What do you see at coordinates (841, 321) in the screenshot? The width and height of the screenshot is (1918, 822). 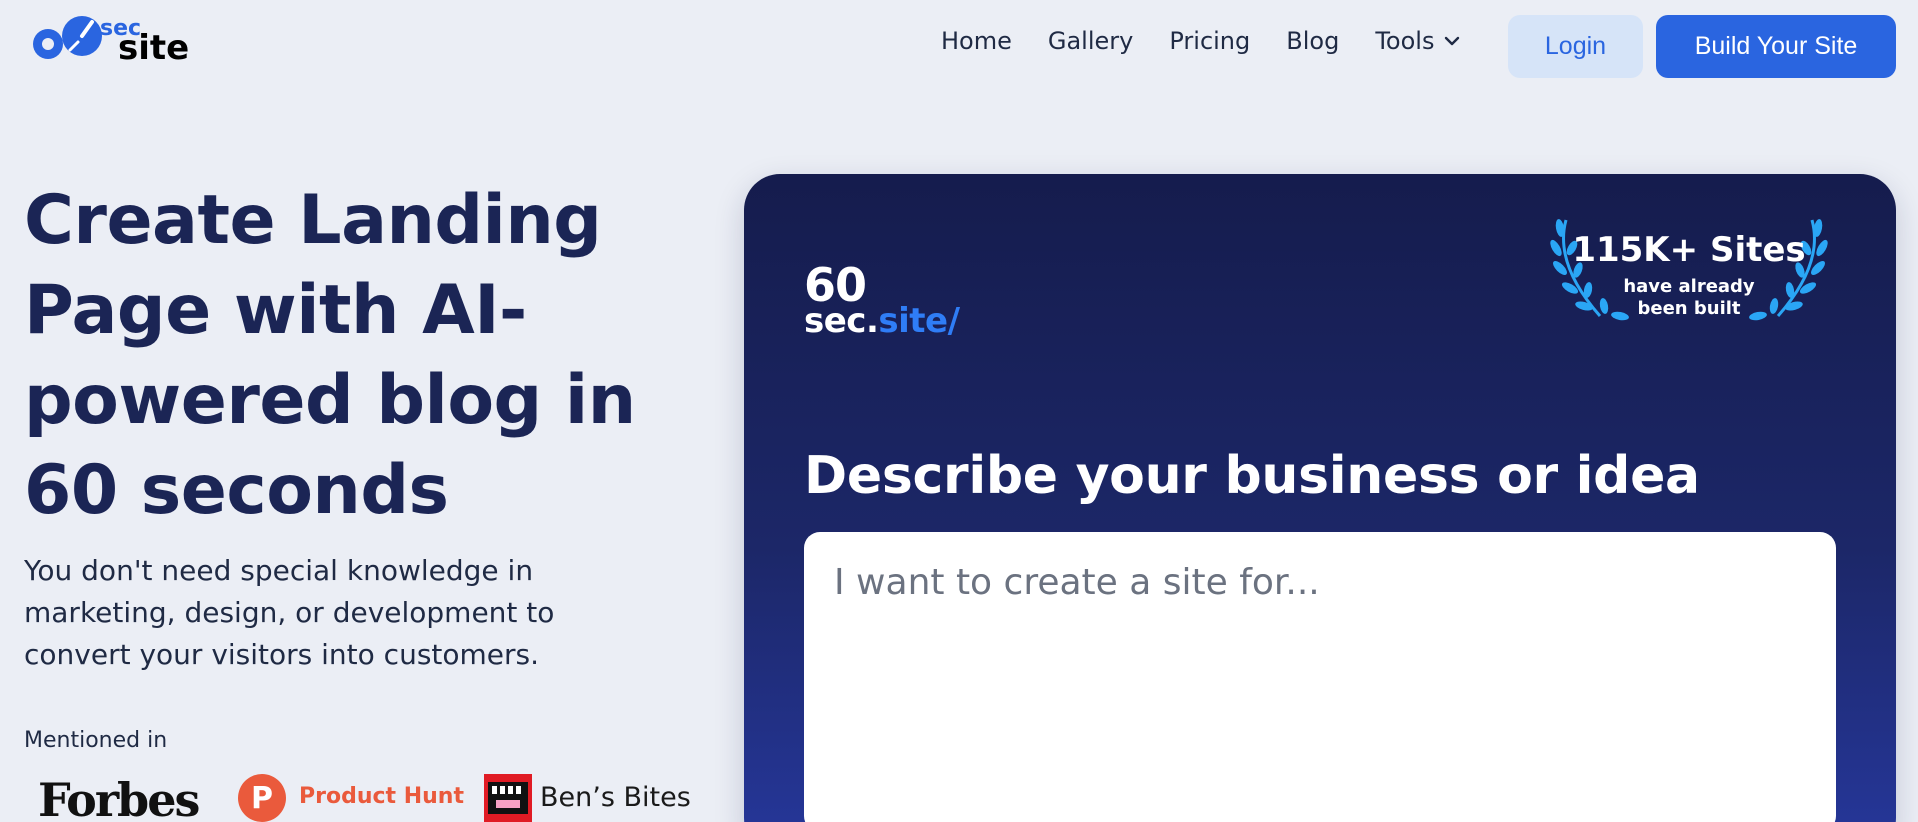 I see `card-logo-sec: sec.` at bounding box center [841, 321].